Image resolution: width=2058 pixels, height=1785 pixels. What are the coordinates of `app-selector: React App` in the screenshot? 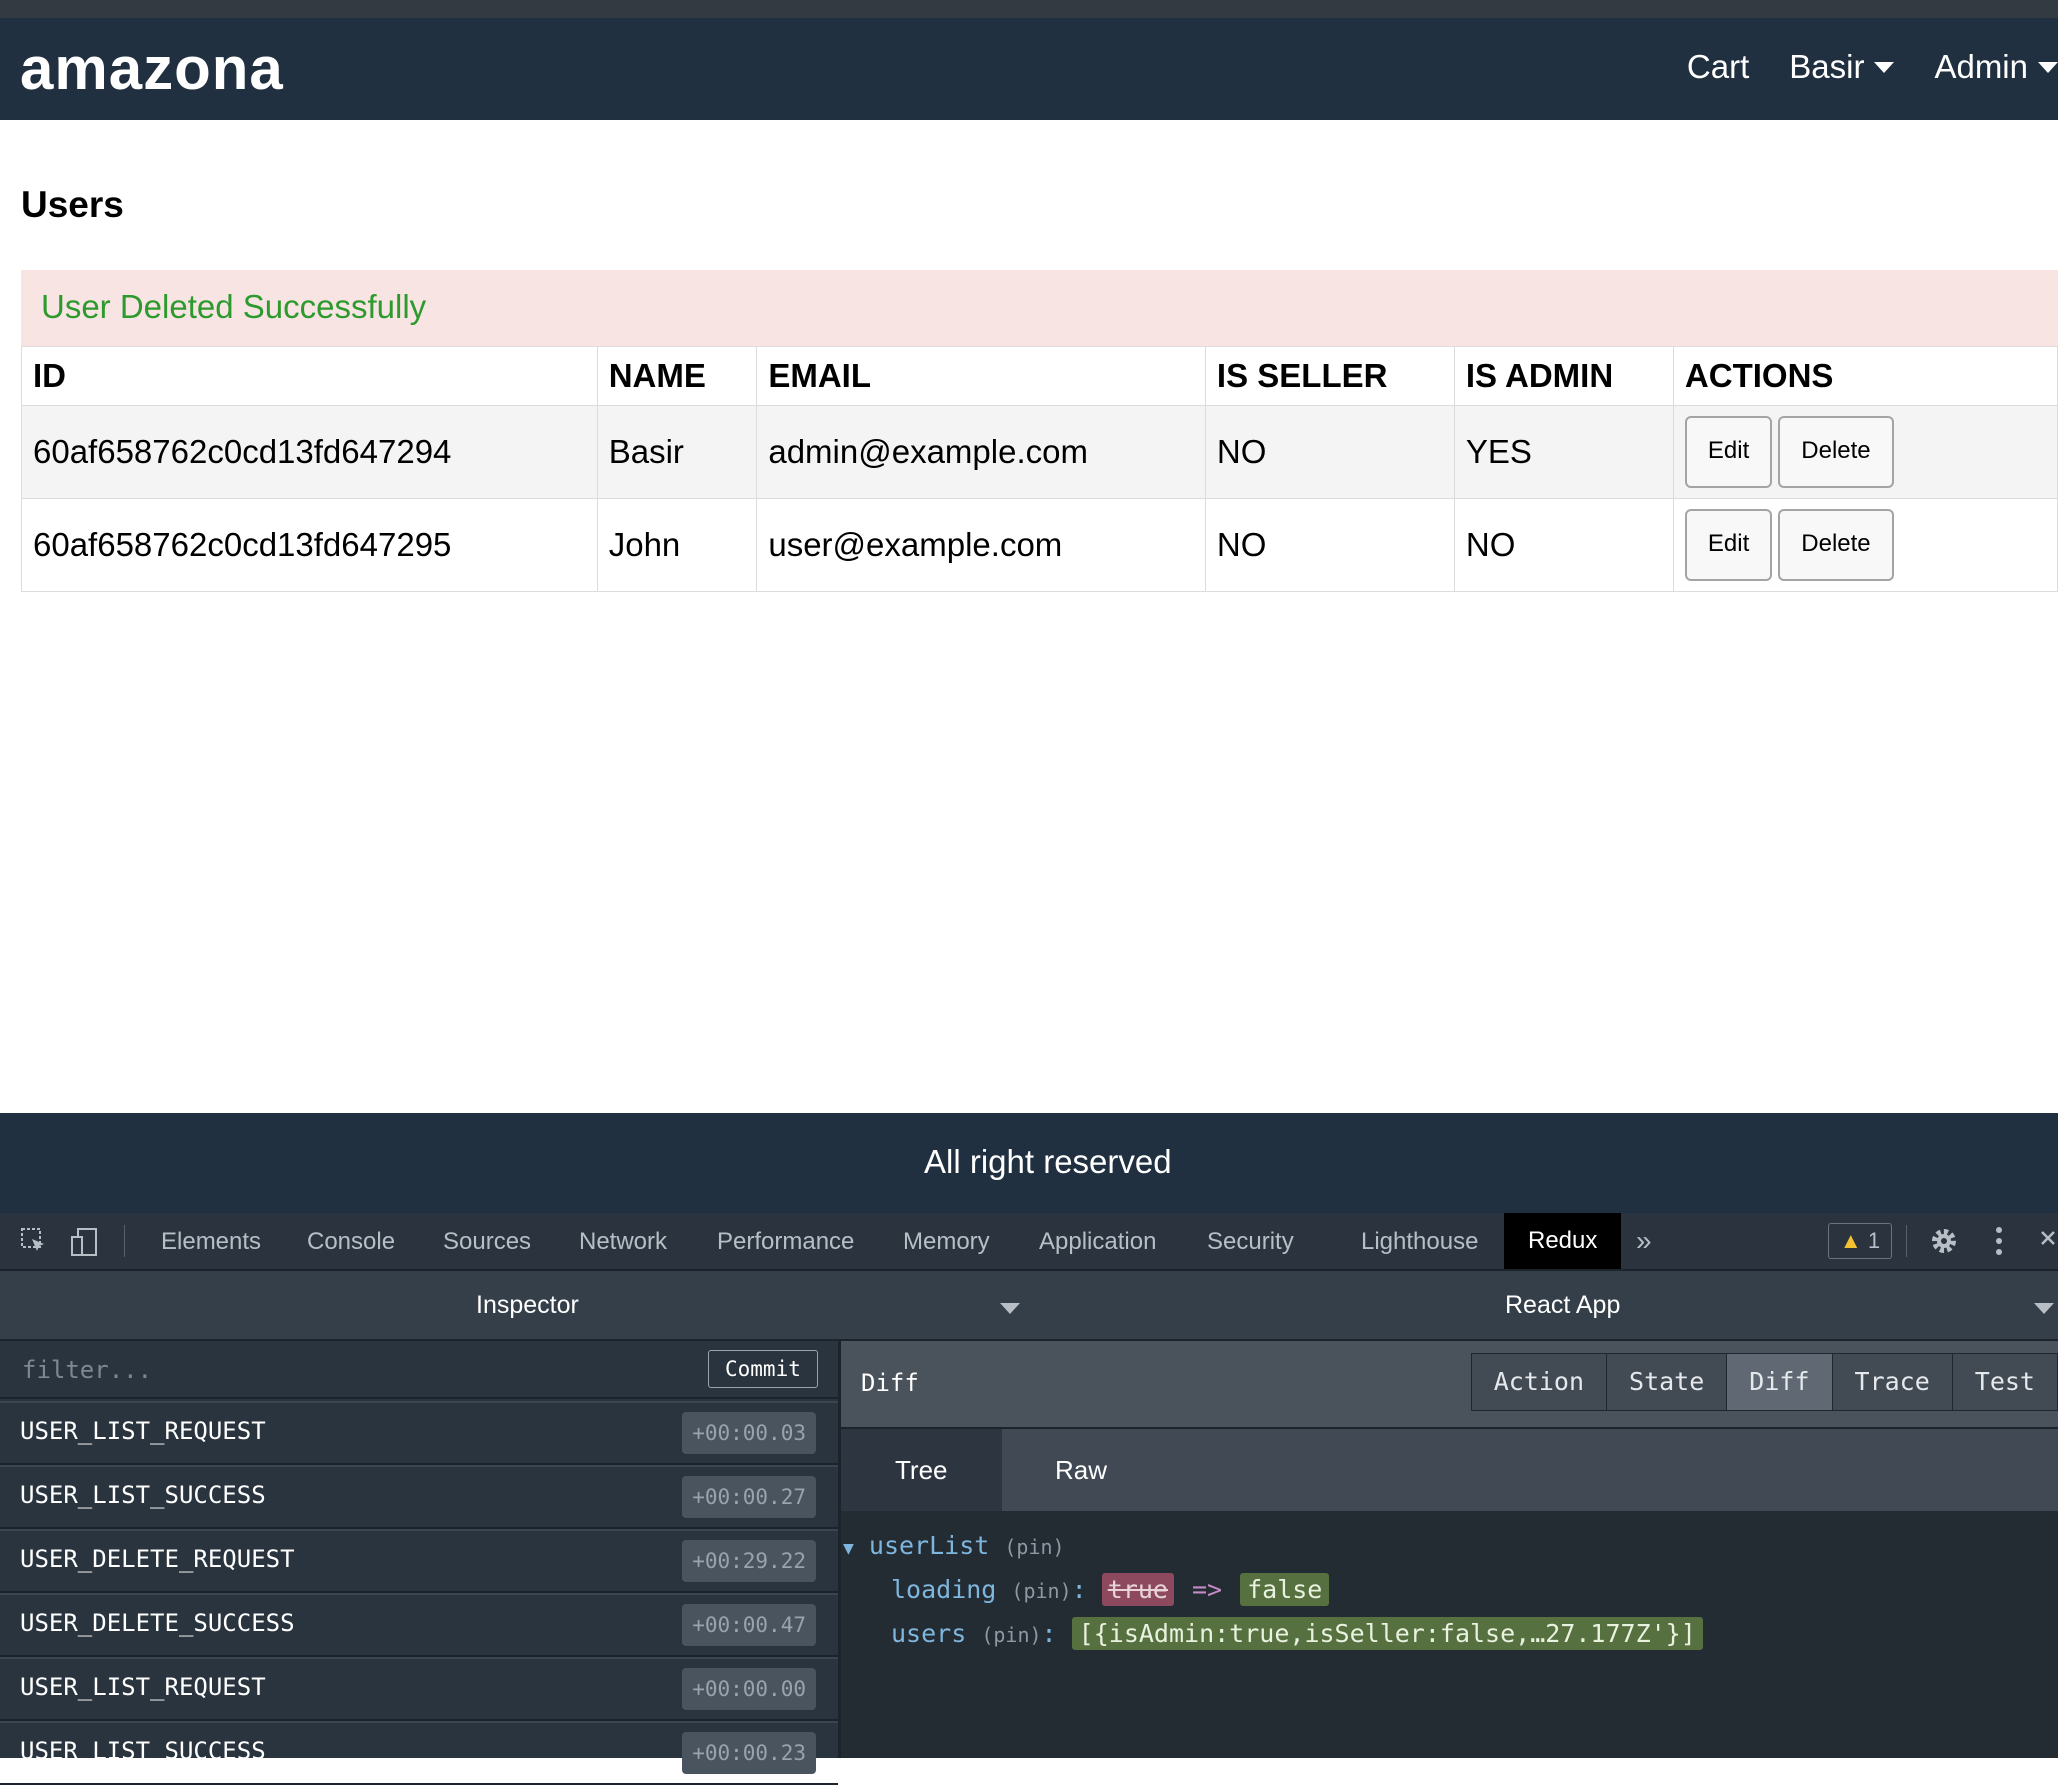 It's located at (1562, 1305).